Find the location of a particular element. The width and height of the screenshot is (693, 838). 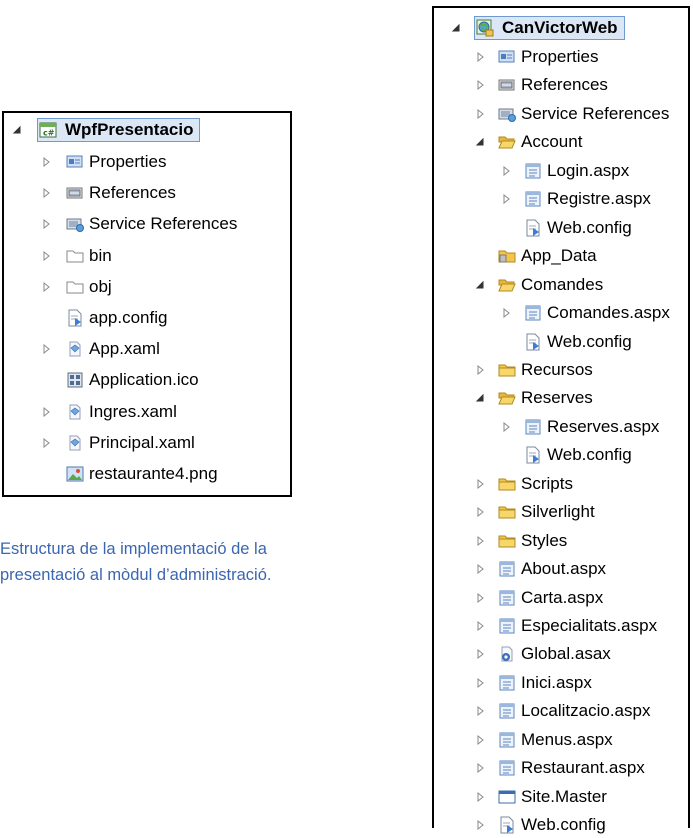

tree-item-site-master: Site.Master is located at coordinates (542, 797).